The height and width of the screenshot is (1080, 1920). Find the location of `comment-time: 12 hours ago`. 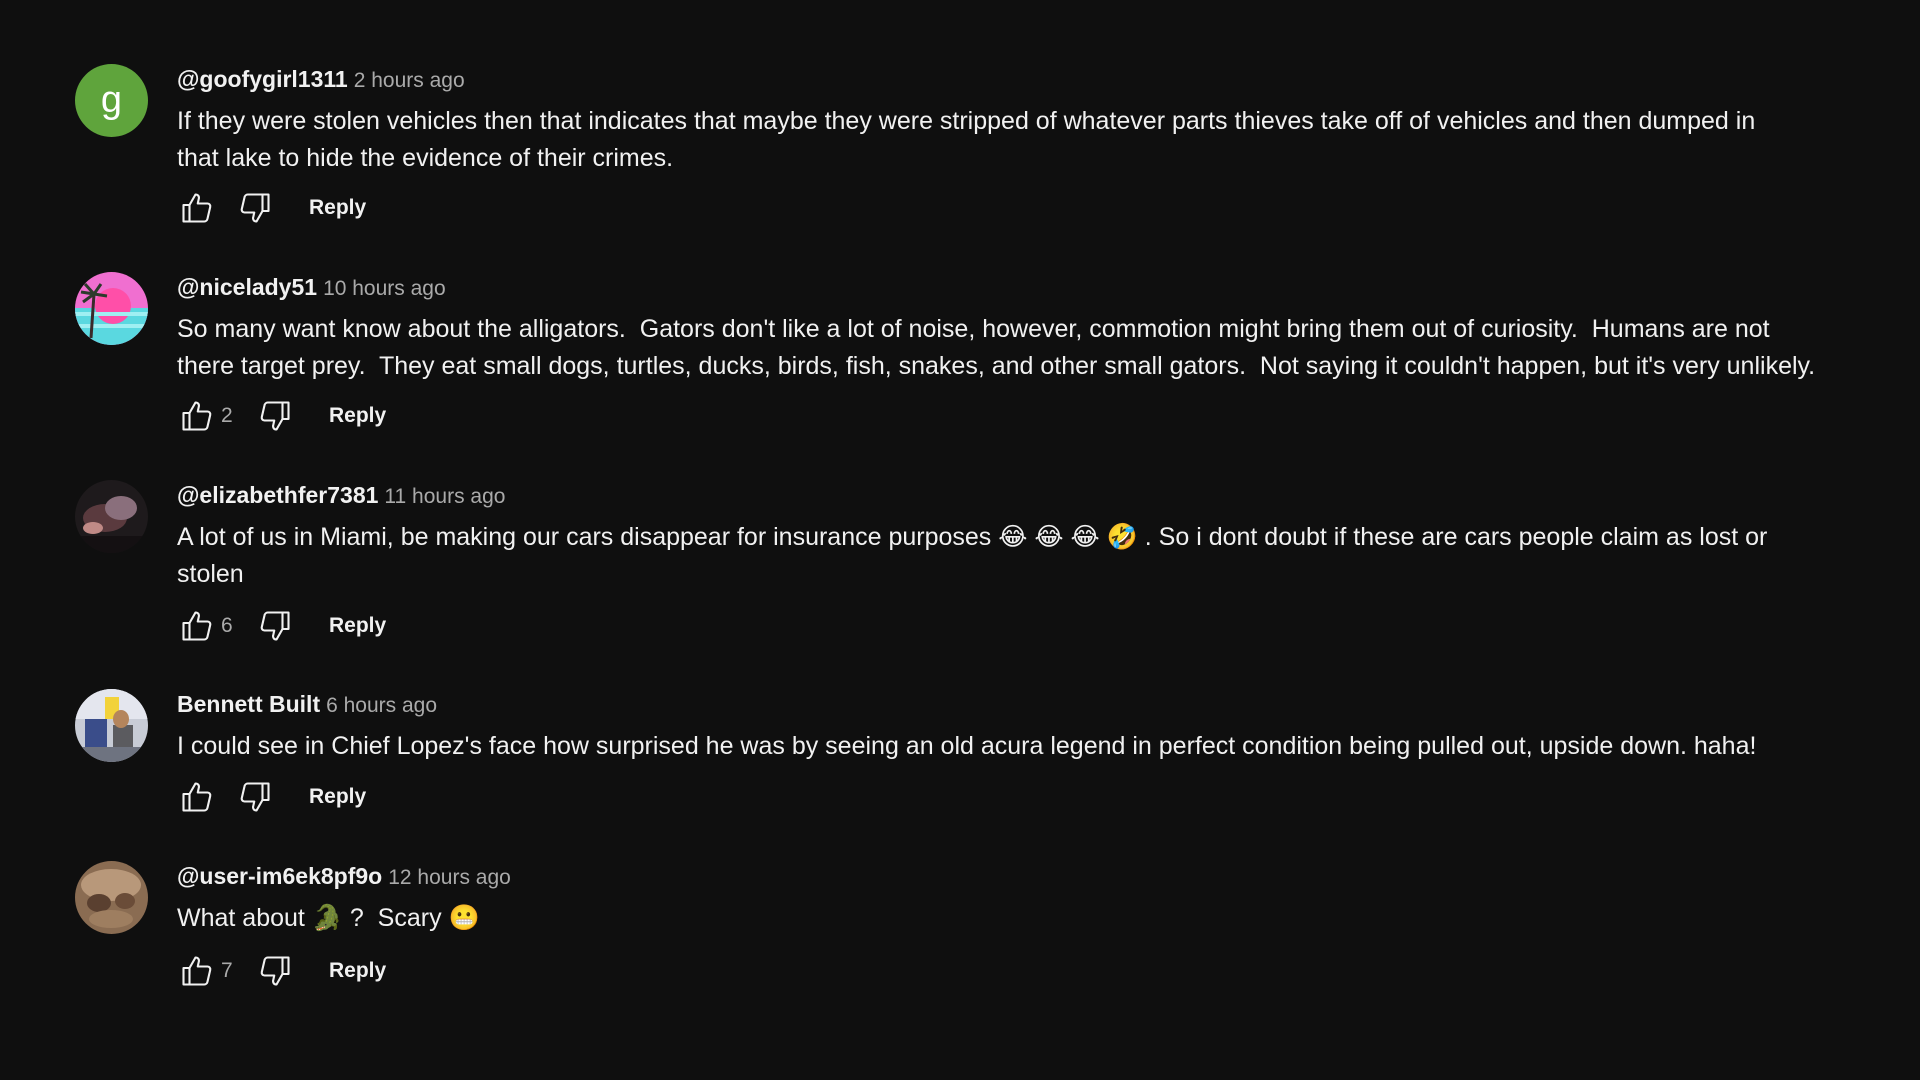

comment-time: 12 hours ago is located at coordinates (449, 877).